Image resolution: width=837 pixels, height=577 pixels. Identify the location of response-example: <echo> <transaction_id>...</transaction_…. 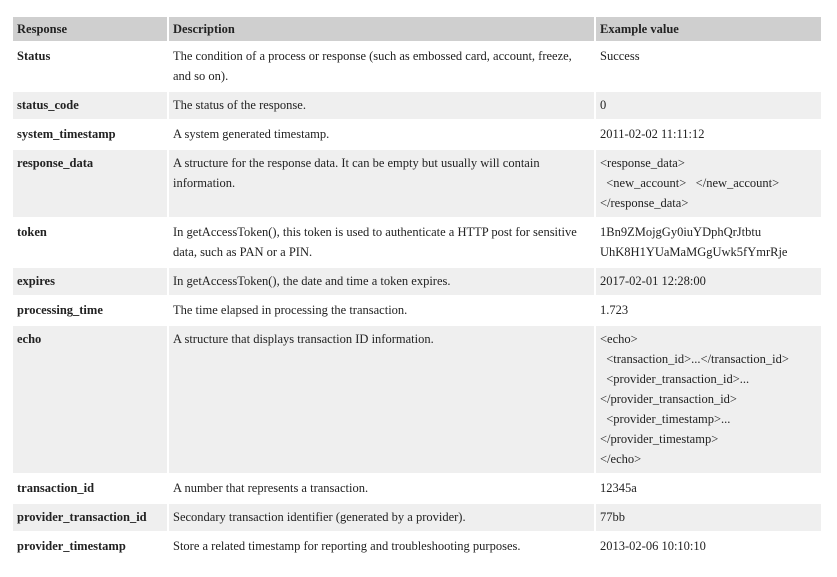
(708, 399).